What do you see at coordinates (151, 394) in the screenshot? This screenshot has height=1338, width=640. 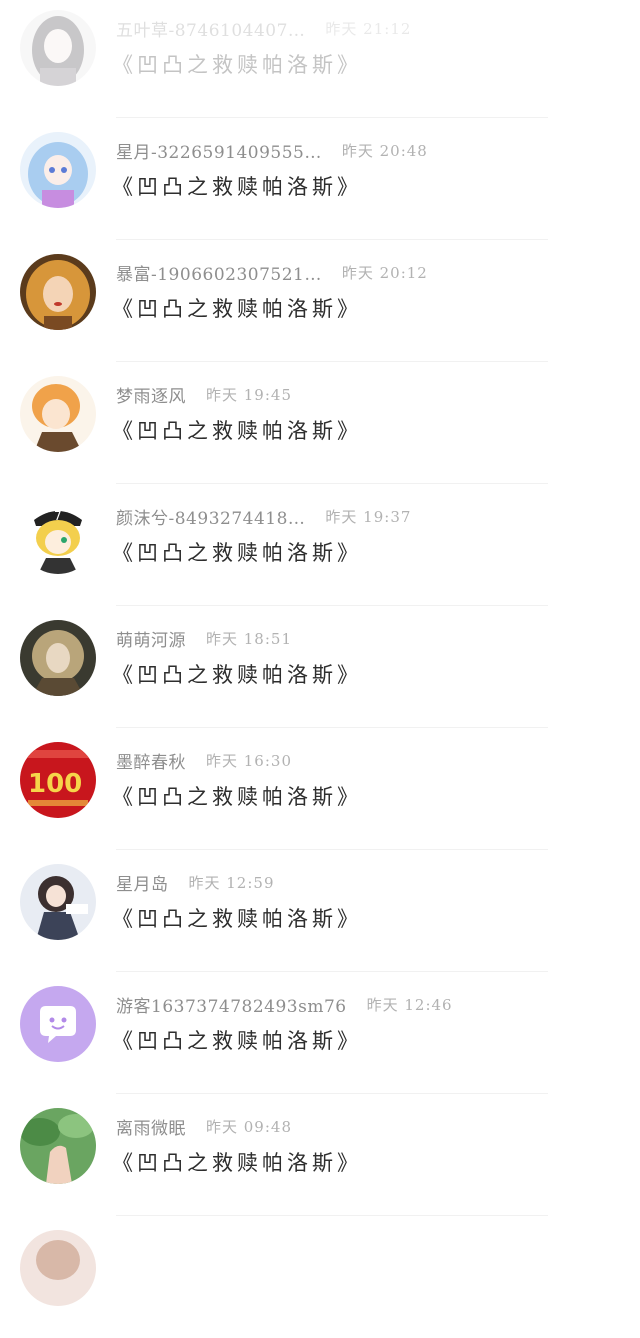 I see `commenter-name: 梦雨逐风` at bounding box center [151, 394].